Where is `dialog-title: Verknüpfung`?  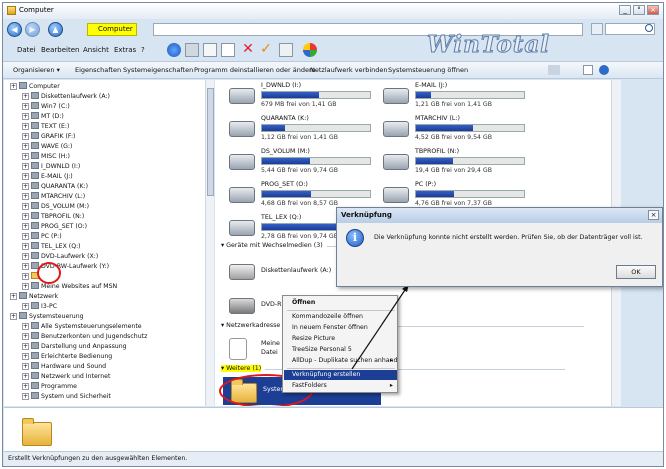 dialog-title: Verknüpfung is located at coordinates (499, 215).